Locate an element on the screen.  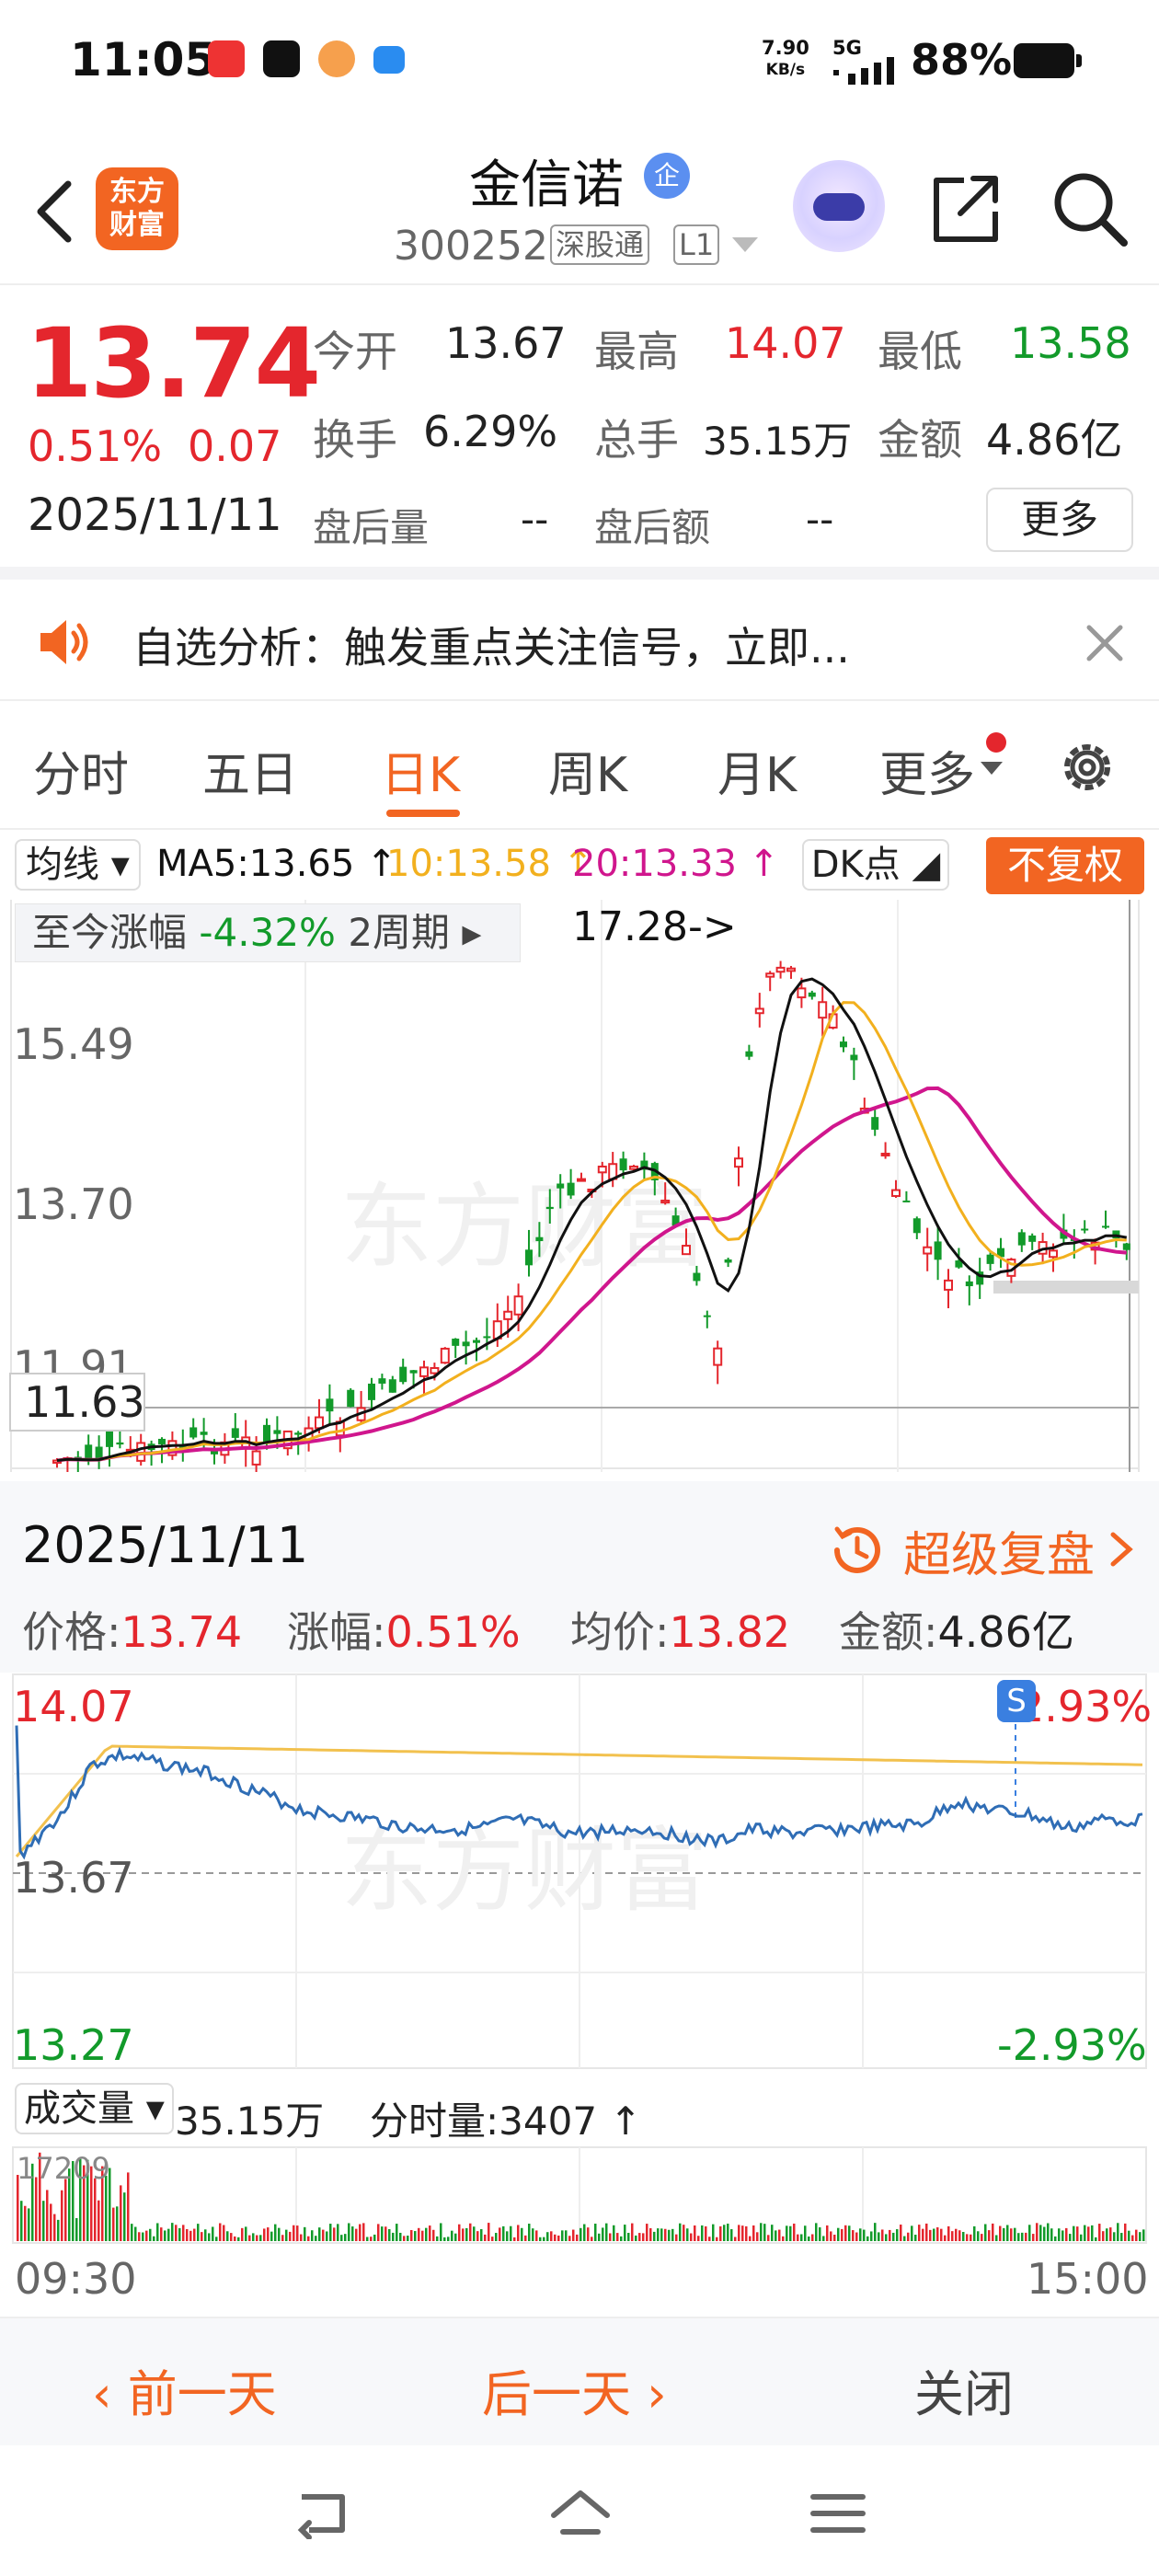
ai-assistant-icon is located at coordinates (839, 206).